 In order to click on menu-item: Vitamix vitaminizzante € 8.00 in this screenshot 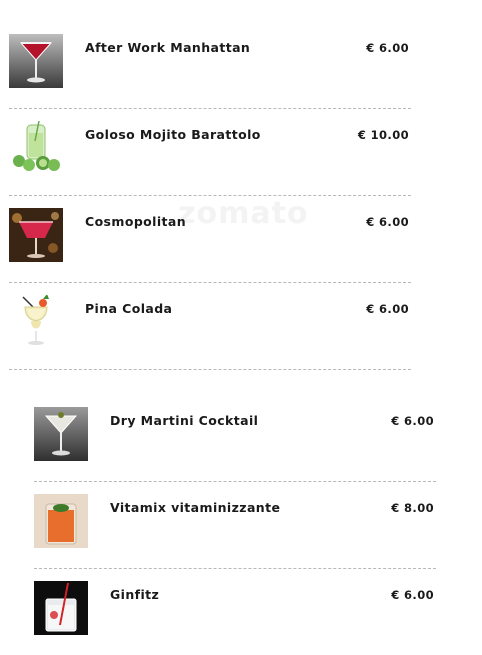, I will do `click(235, 525)`.